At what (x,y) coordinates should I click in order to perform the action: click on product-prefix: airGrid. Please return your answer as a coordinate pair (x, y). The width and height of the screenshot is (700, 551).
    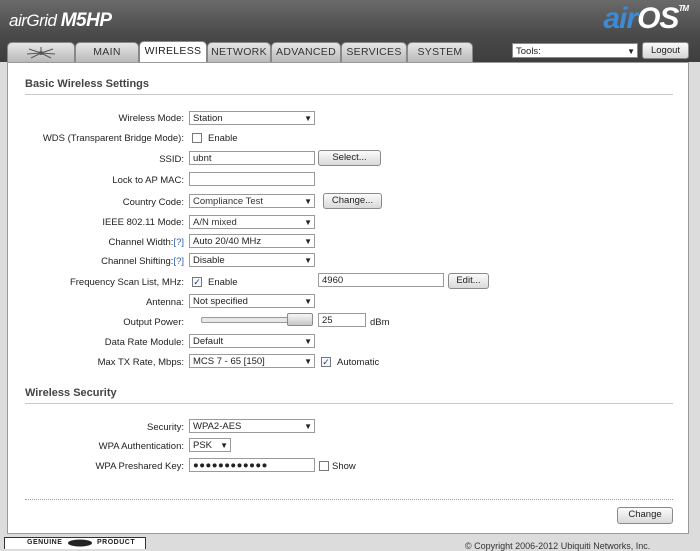
    Looking at the image, I should click on (35, 20).